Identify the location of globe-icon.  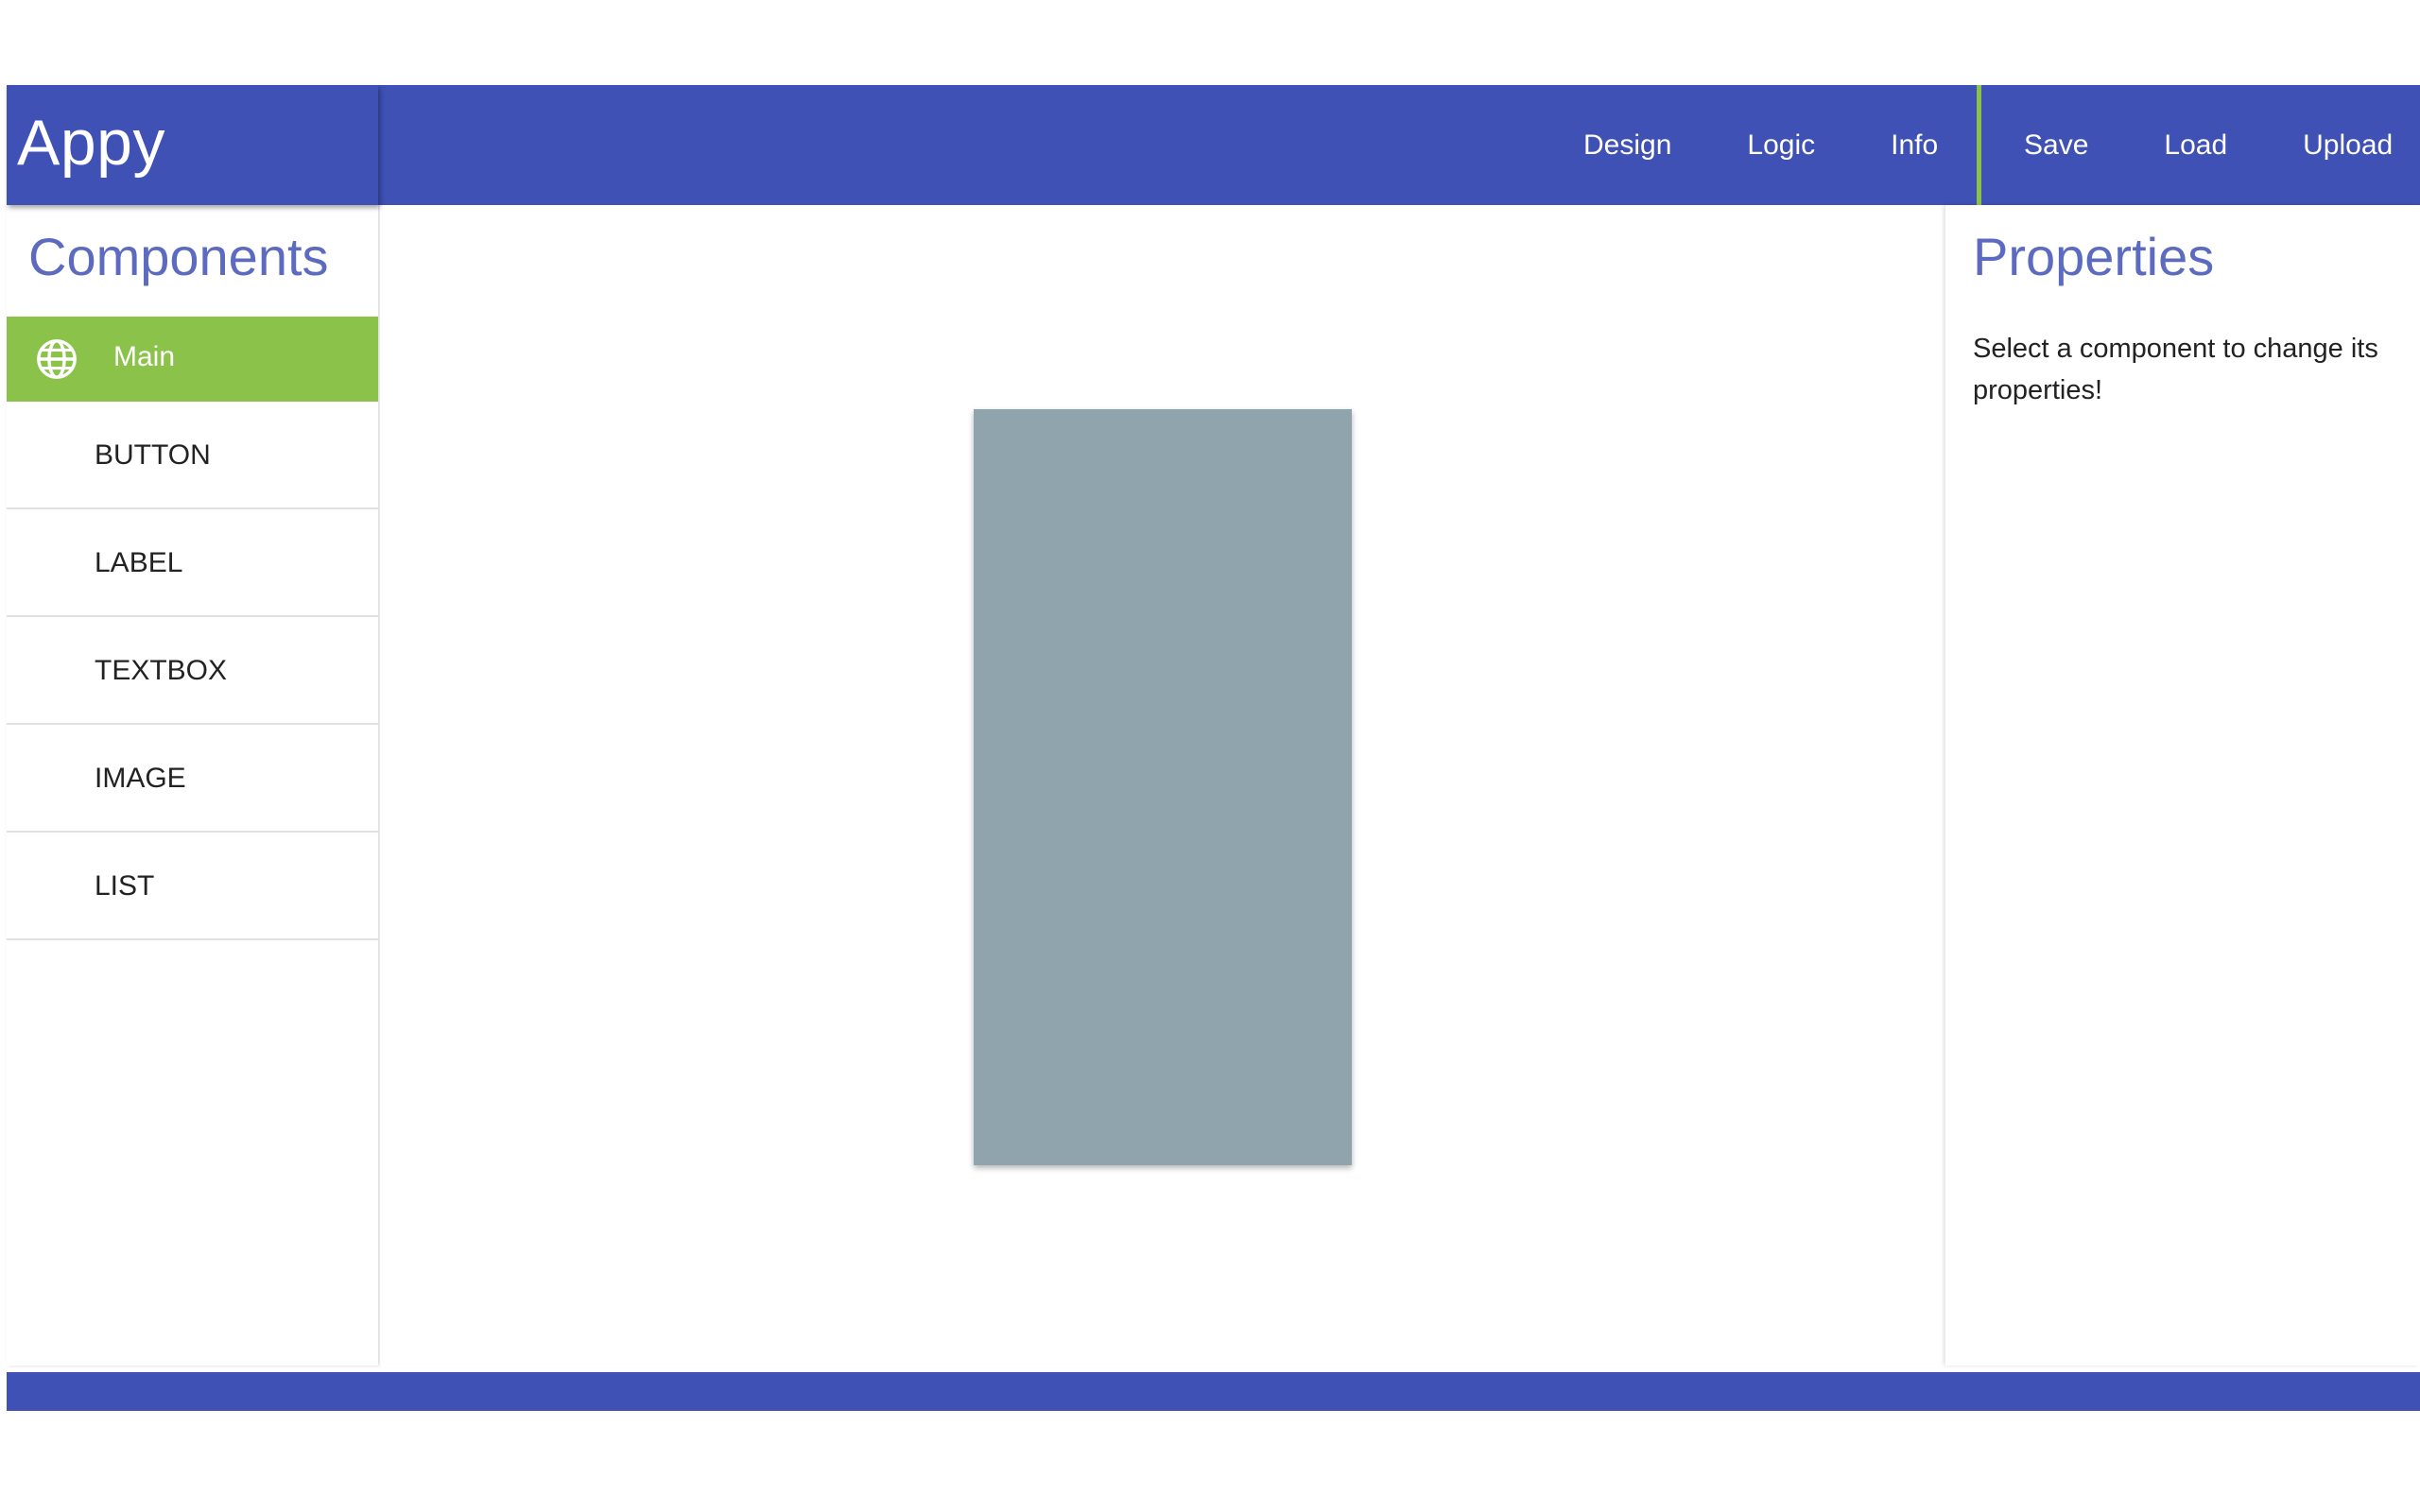
(57, 359).